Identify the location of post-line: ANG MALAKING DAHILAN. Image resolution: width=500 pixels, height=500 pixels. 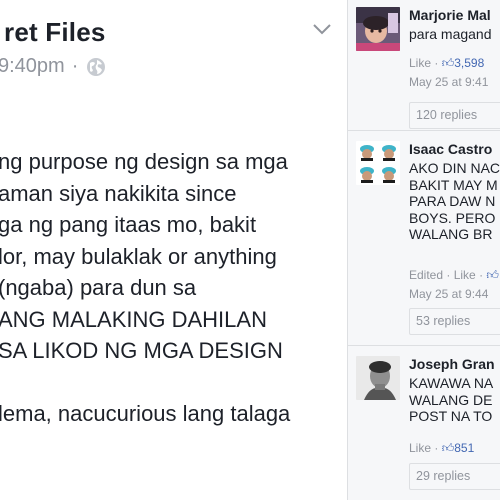
(133, 319).